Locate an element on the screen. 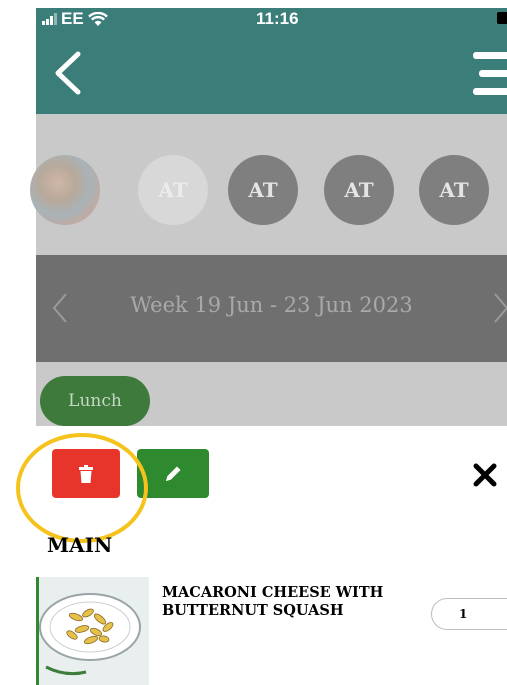  close-button is located at coordinates (485, 475).